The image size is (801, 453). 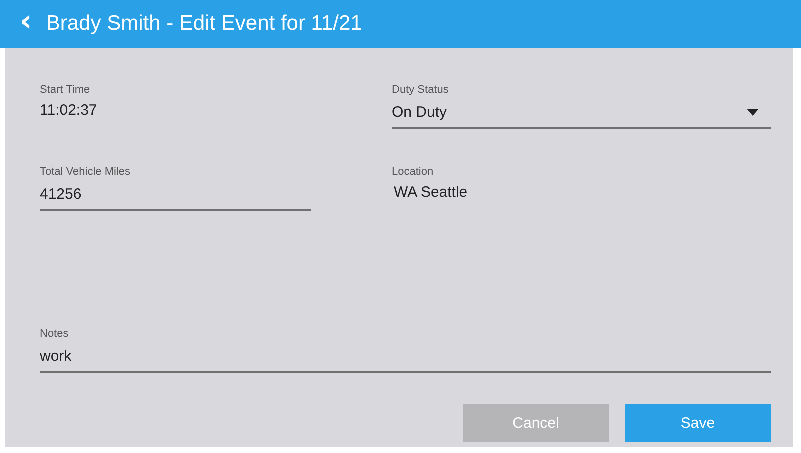 I want to click on field-label: Start Time, so click(x=66, y=90).